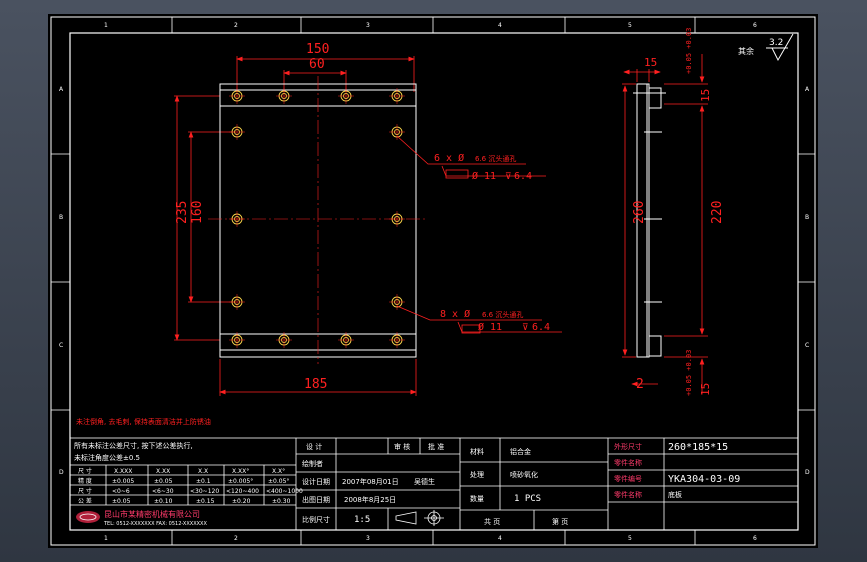  What do you see at coordinates (121, 491) in the screenshot?
I see `tol-r1-c1: <0~6` at bounding box center [121, 491].